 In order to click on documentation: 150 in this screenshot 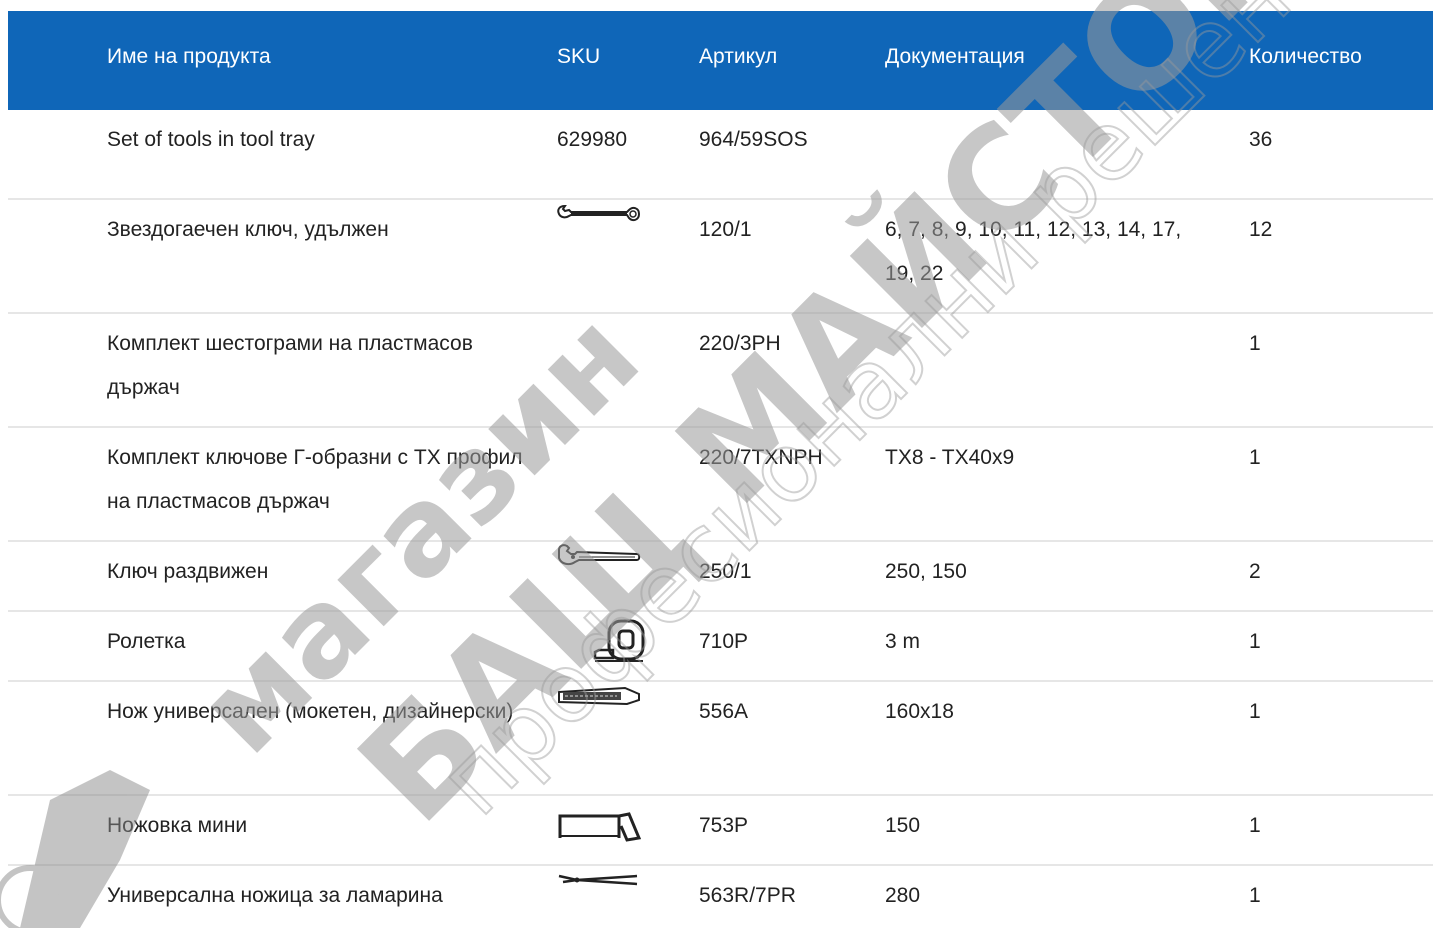, I will do `click(903, 825)`.